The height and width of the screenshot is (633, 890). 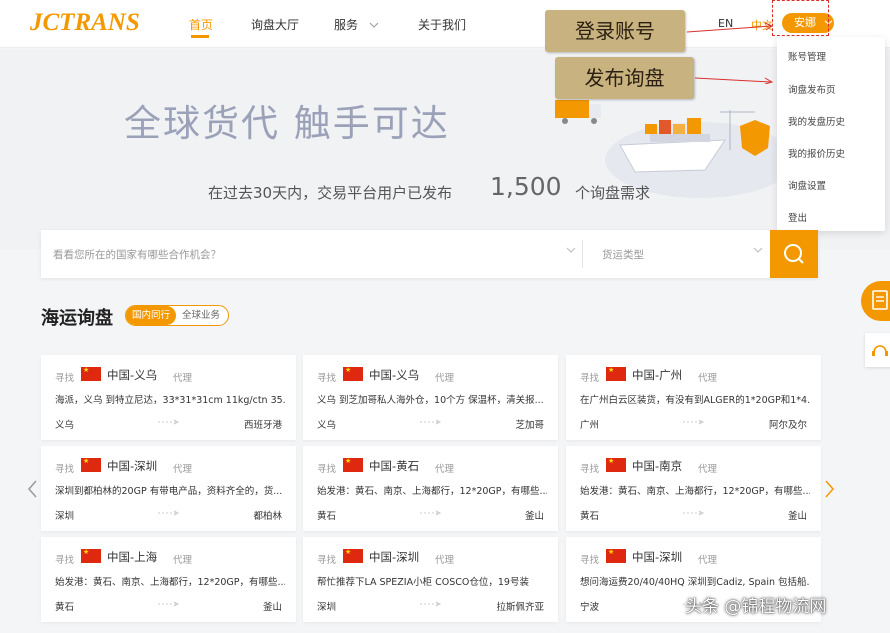 I want to click on hero-subtitle-suffix: 个询盘需求, so click(x=613, y=193).